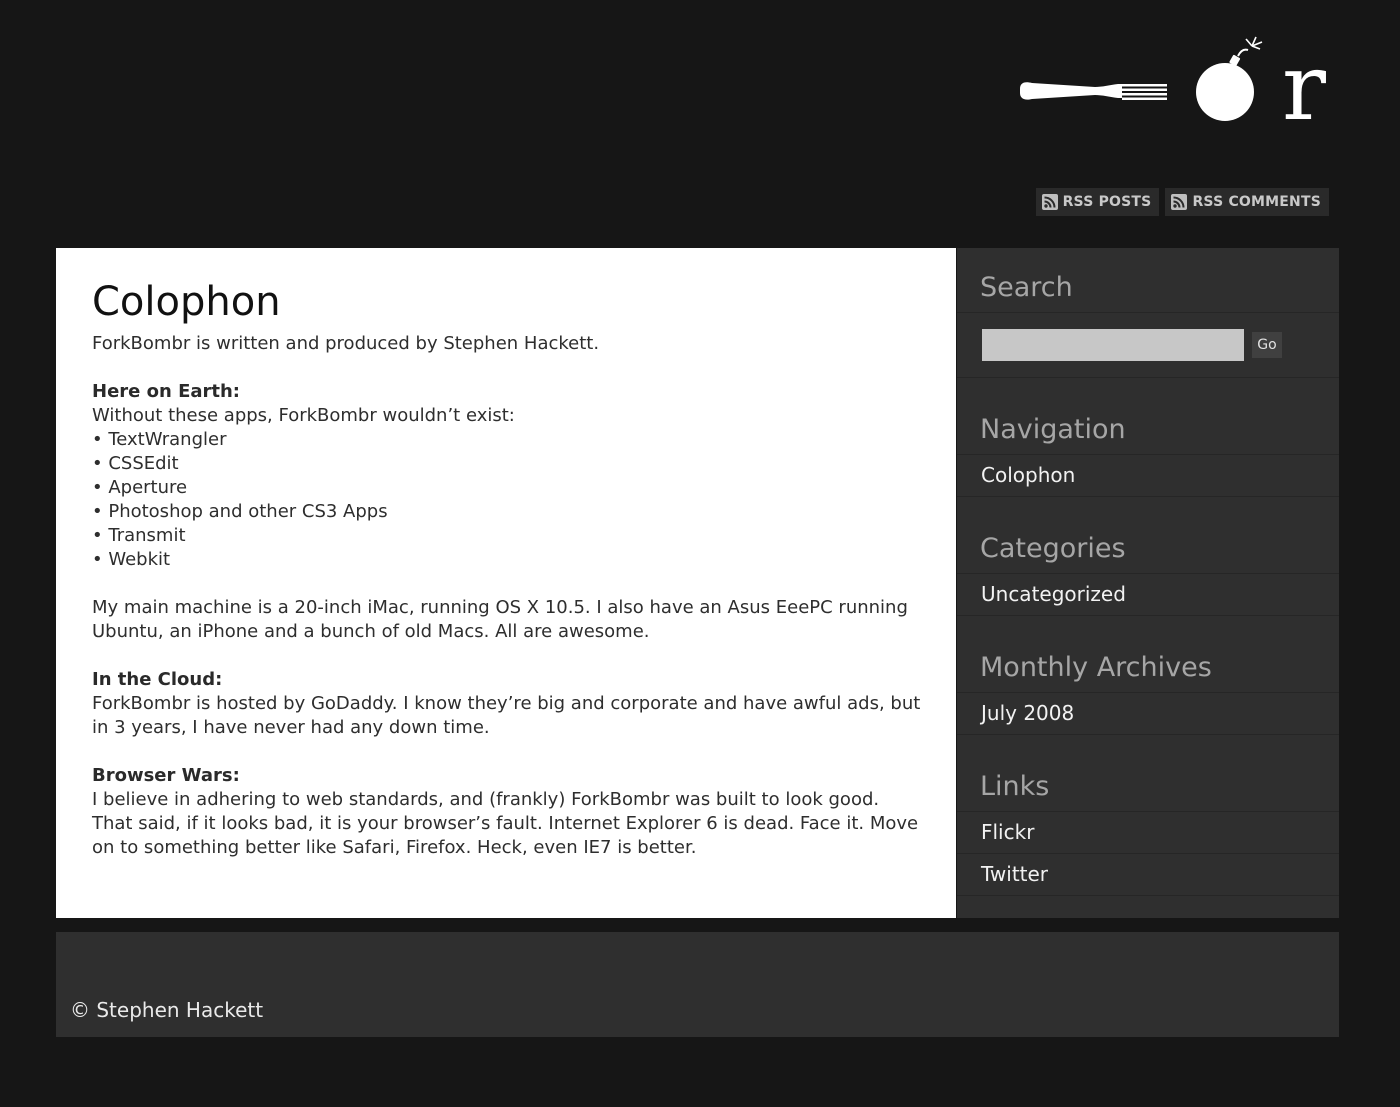 The height and width of the screenshot is (1107, 1400). What do you see at coordinates (166, 775) in the screenshot?
I see `browser-heading: Browser Wars:` at bounding box center [166, 775].